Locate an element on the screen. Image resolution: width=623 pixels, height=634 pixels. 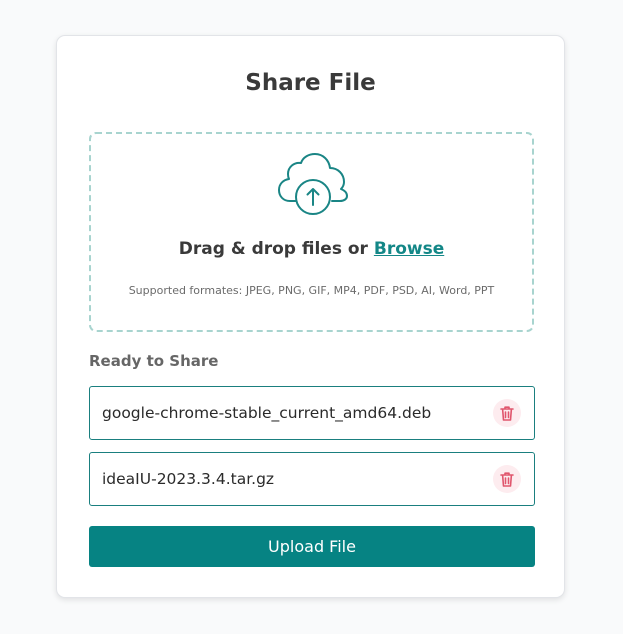
file-list-item: google-chrome-stable_current_amd64.deb is located at coordinates (312, 413).